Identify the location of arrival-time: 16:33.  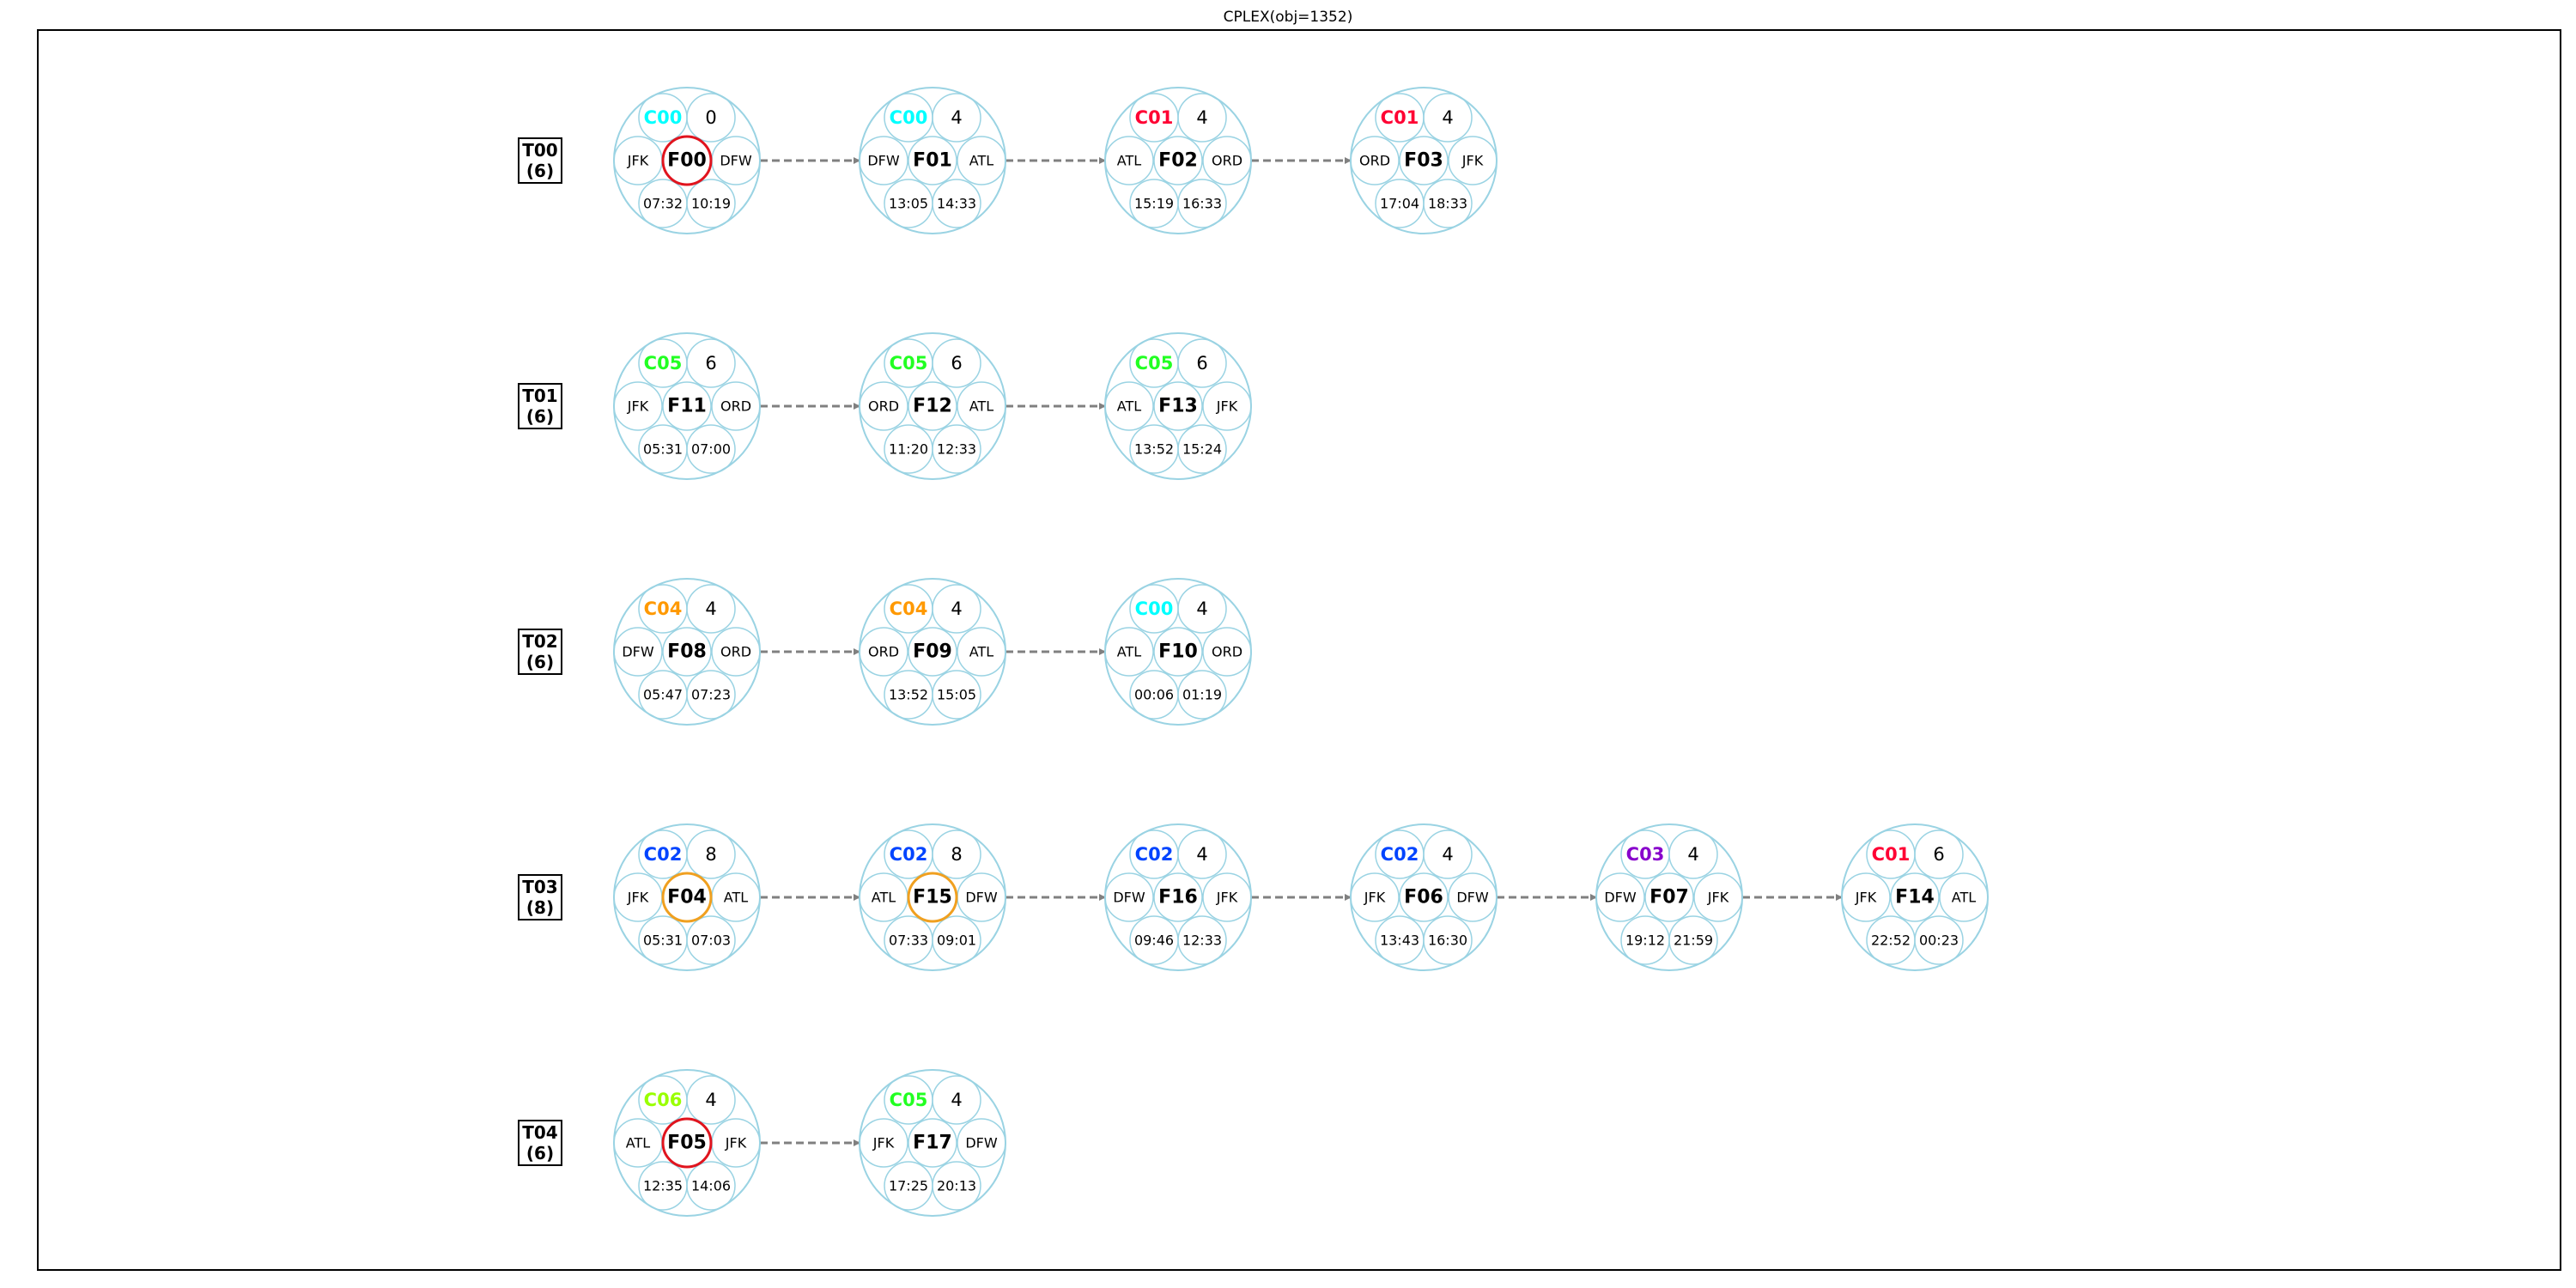
(1202, 204).